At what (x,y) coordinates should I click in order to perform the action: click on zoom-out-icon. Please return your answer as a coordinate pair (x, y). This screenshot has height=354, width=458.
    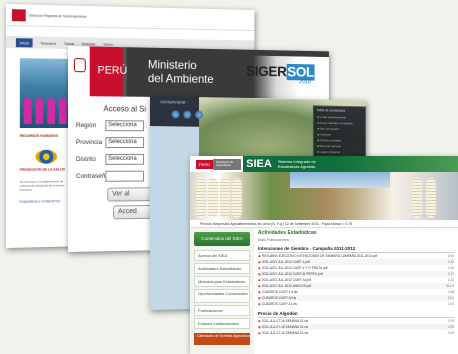
    Looking at the image, I should click on (187, 114).